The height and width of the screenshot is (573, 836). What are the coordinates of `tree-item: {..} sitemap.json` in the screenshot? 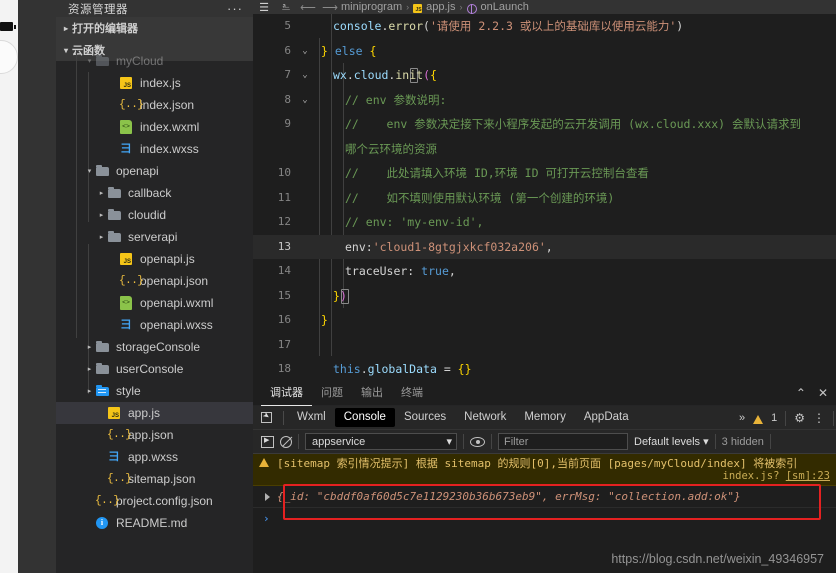 It's located at (154, 479).